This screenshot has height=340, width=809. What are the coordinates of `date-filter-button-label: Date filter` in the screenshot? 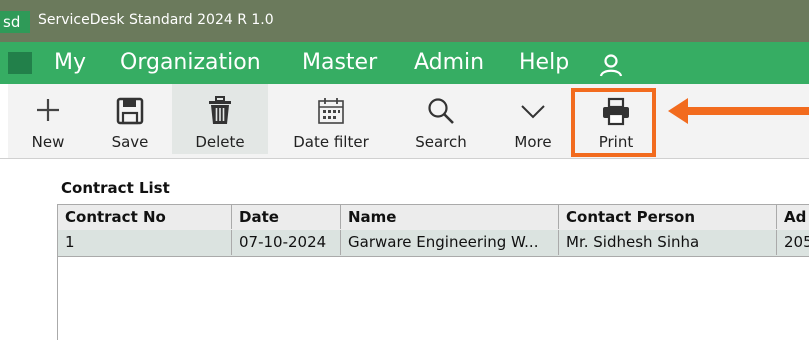 It's located at (331, 142).